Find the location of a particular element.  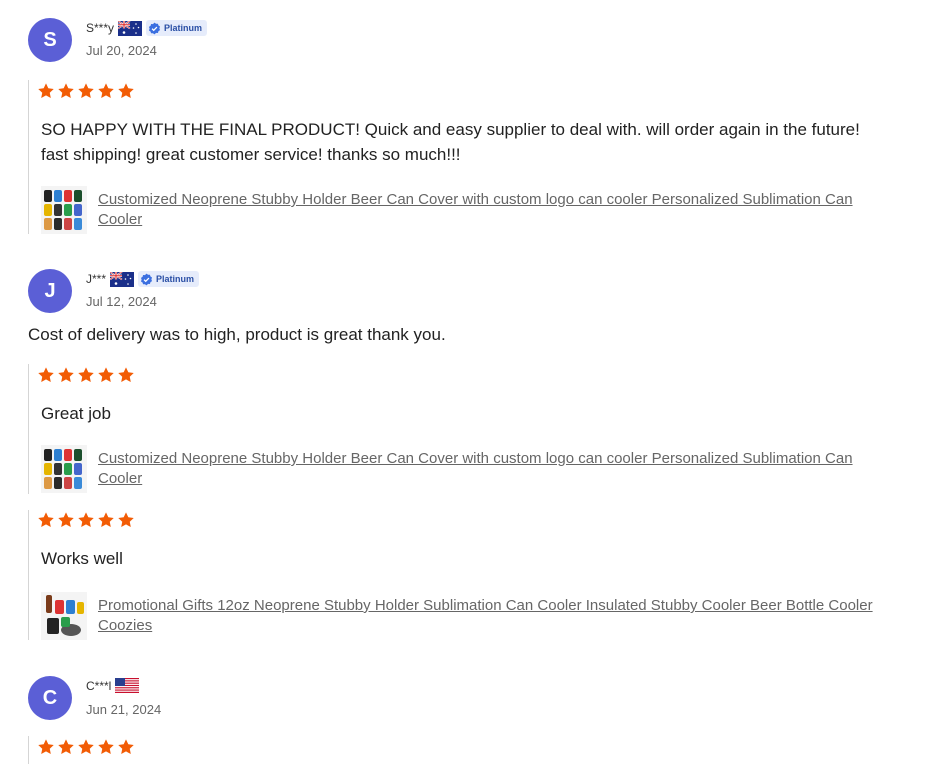

avatar-letter: C is located at coordinates (50, 697).